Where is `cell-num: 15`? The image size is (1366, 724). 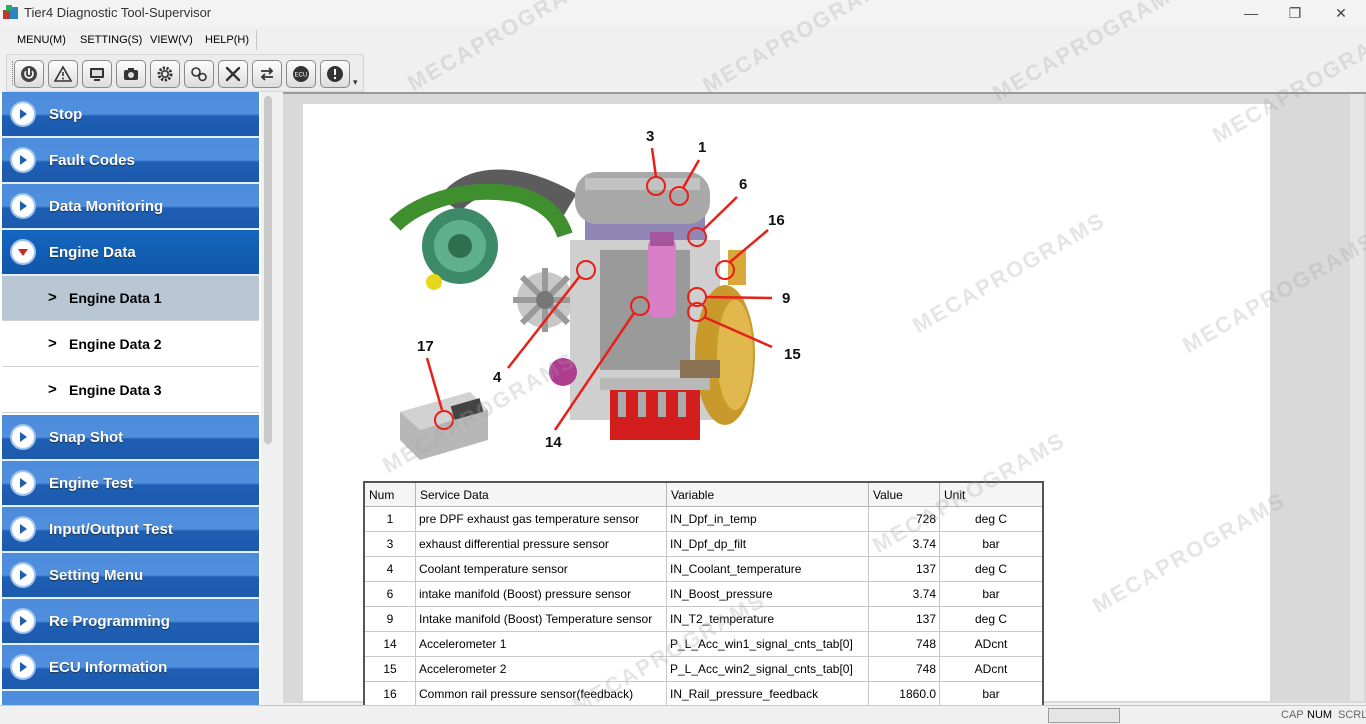
cell-num: 15 is located at coordinates (389, 669).